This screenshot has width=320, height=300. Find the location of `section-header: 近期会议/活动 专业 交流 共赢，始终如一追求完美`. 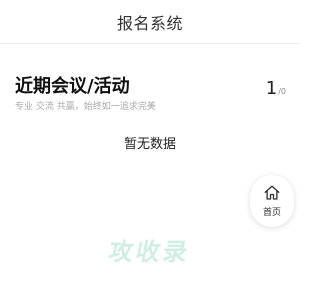

section-header: 近期会议/活动 专业 交流 共赢，始终如一追求完美 is located at coordinates (151, 94).